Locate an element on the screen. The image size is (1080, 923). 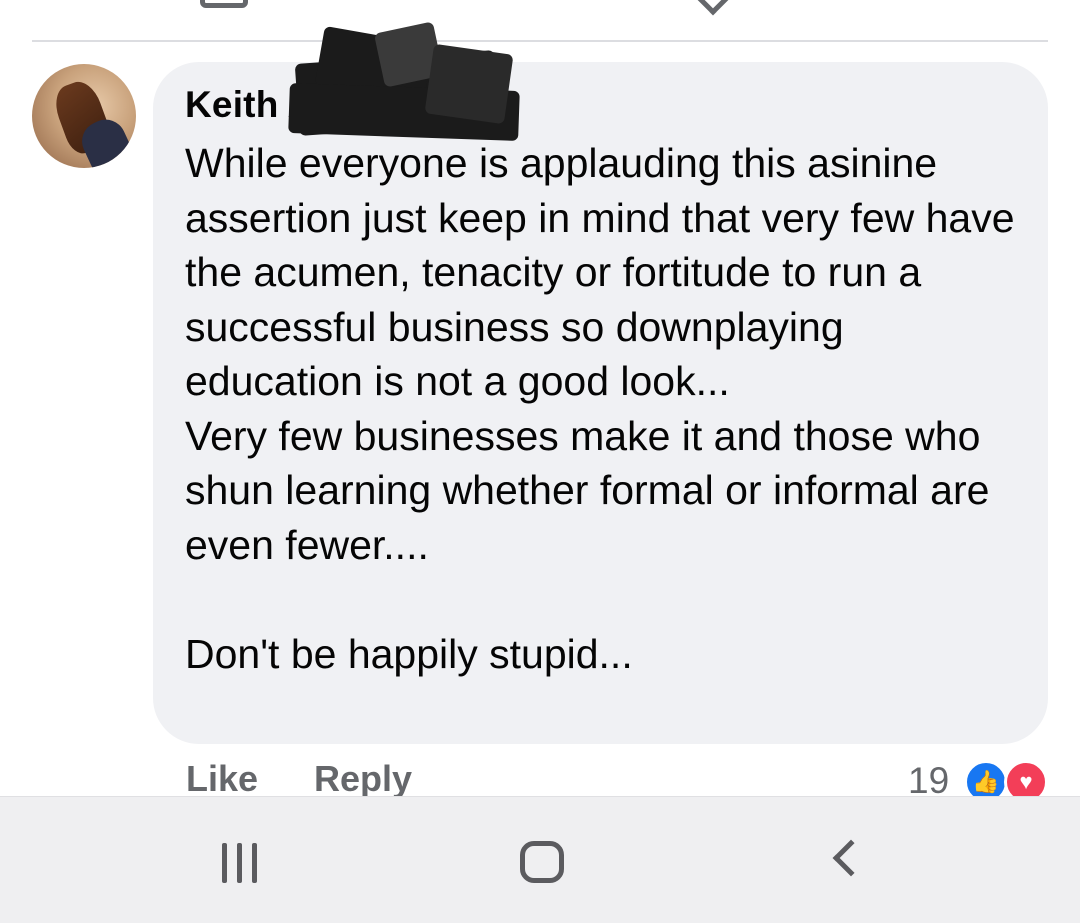
avatar is located at coordinates (84, 116).